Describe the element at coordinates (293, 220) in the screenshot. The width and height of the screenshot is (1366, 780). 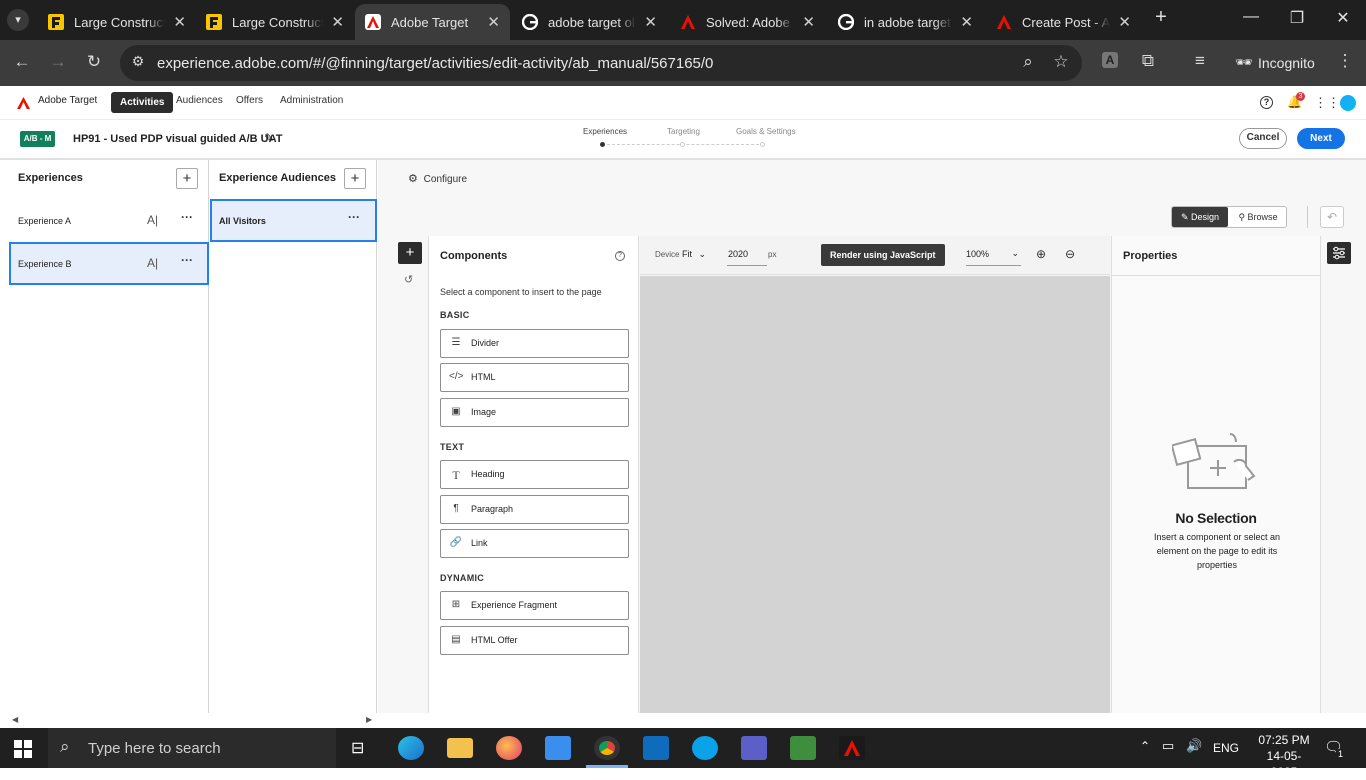
I see `audience-item-selected: All Visitors ···` at that location.